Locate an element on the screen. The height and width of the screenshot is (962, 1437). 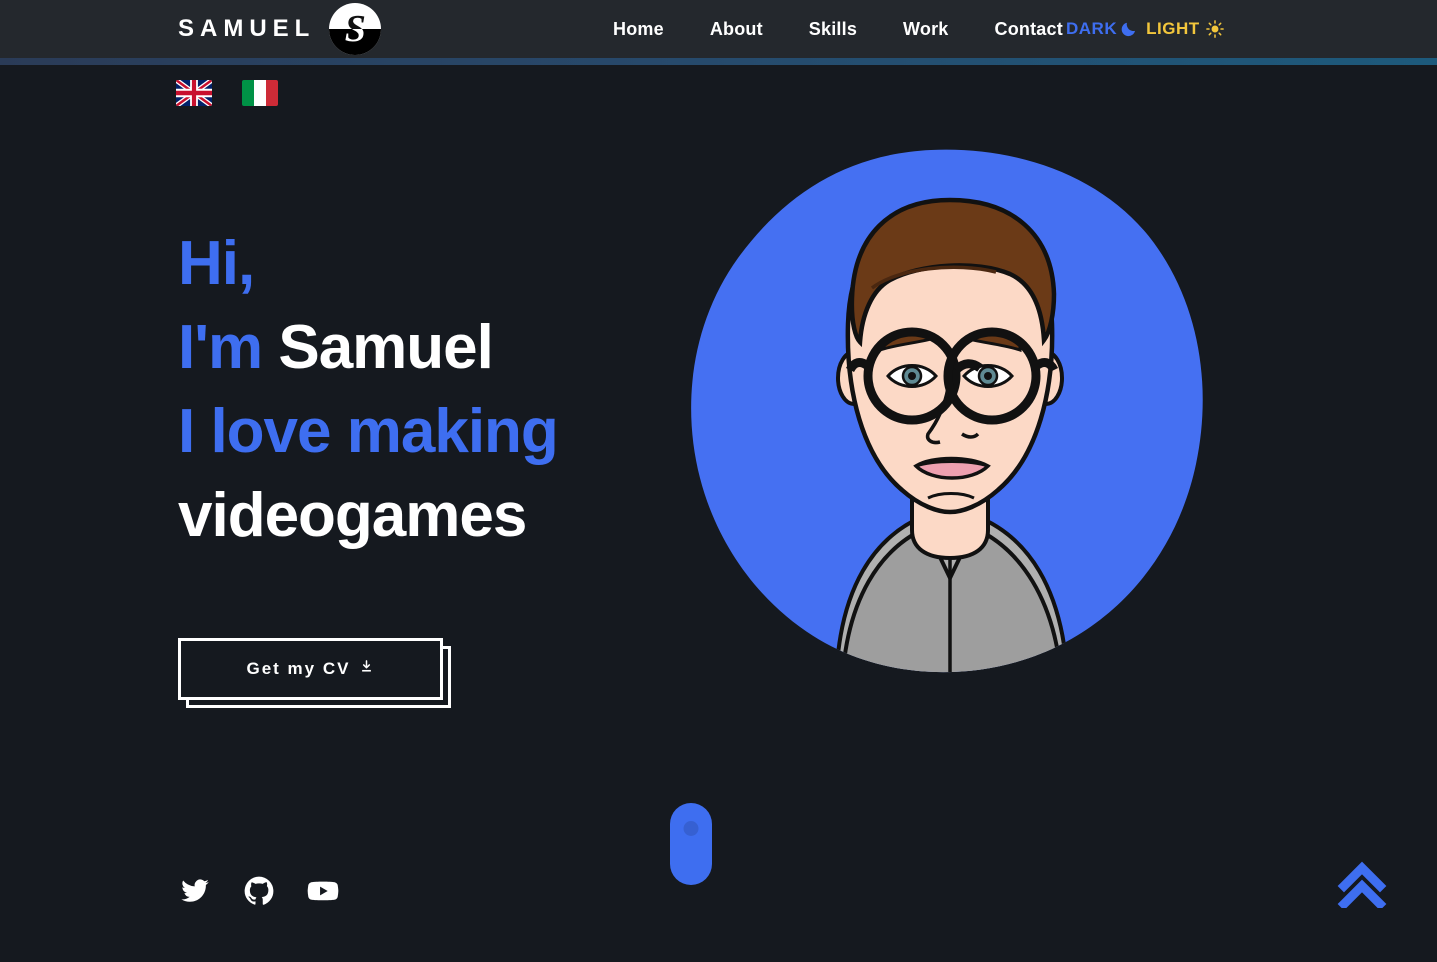
scroll-mouse-indicator is located at coordinates (691, 844).